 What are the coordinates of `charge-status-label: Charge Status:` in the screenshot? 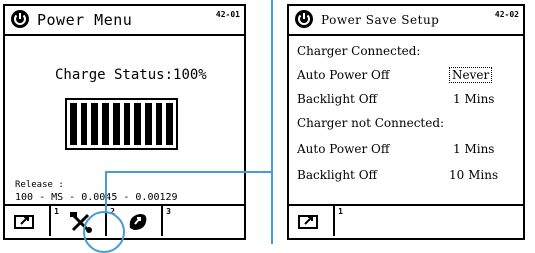 It's located at (114, 75).